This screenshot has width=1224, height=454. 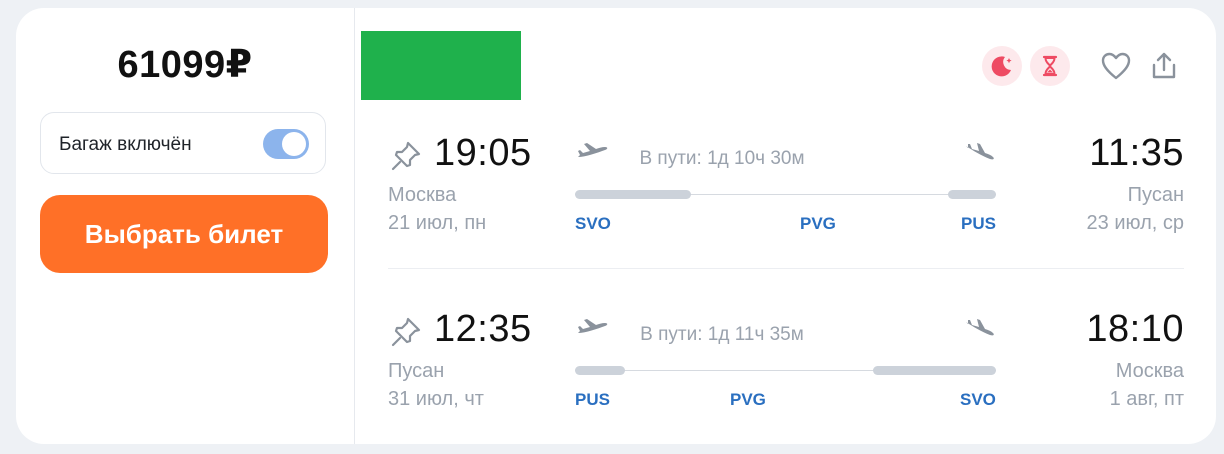 What do you see at coordinates (1136, 153) in the screenshot?
I see `arrival-time: 11:35` at bounding box center [1136, 153].